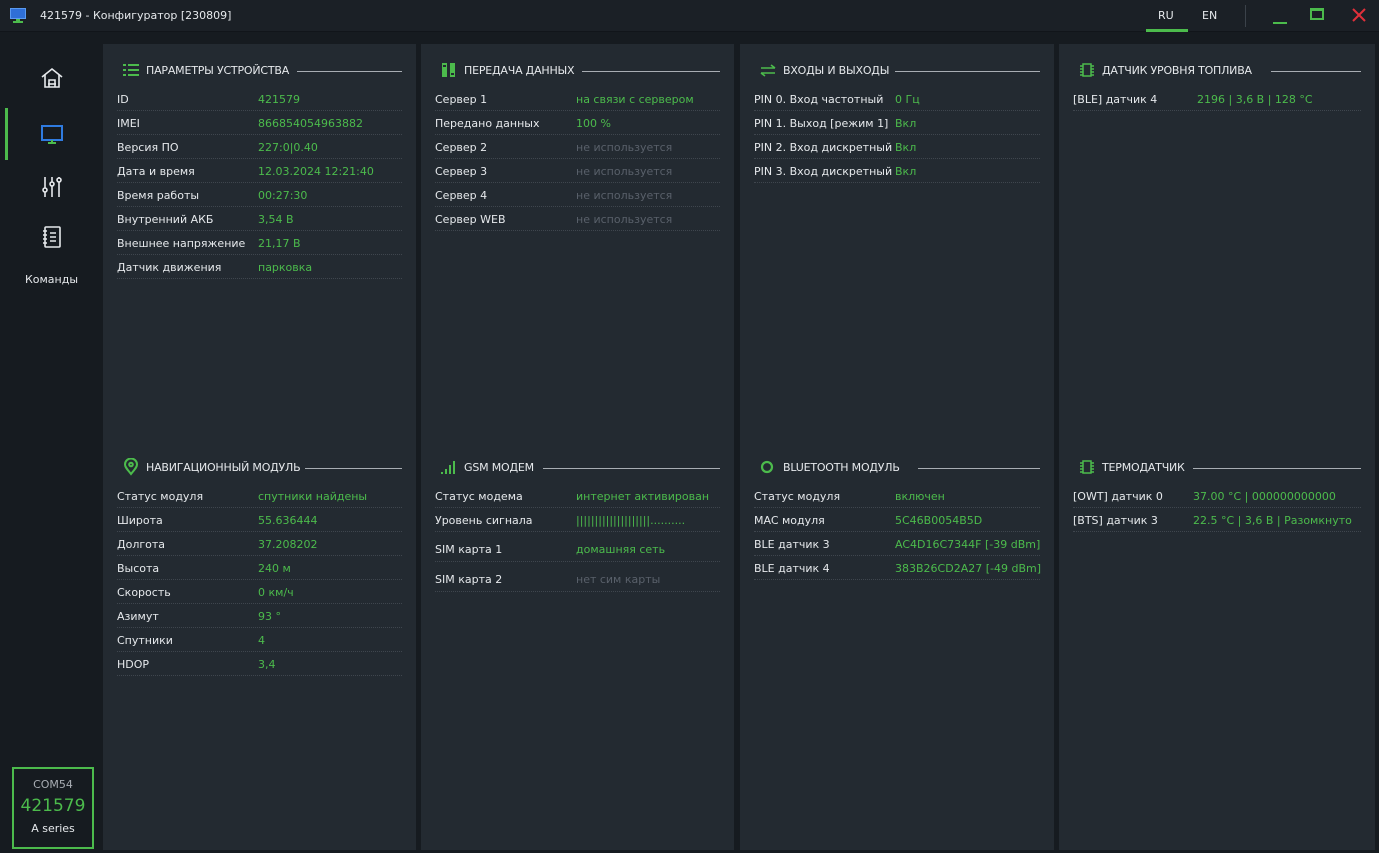  What do you see at coordinates (1143, 467) in the screenshot?
I see `section-title: ТЕРМОДАТЧИК` at bounding box center [1143, 467].